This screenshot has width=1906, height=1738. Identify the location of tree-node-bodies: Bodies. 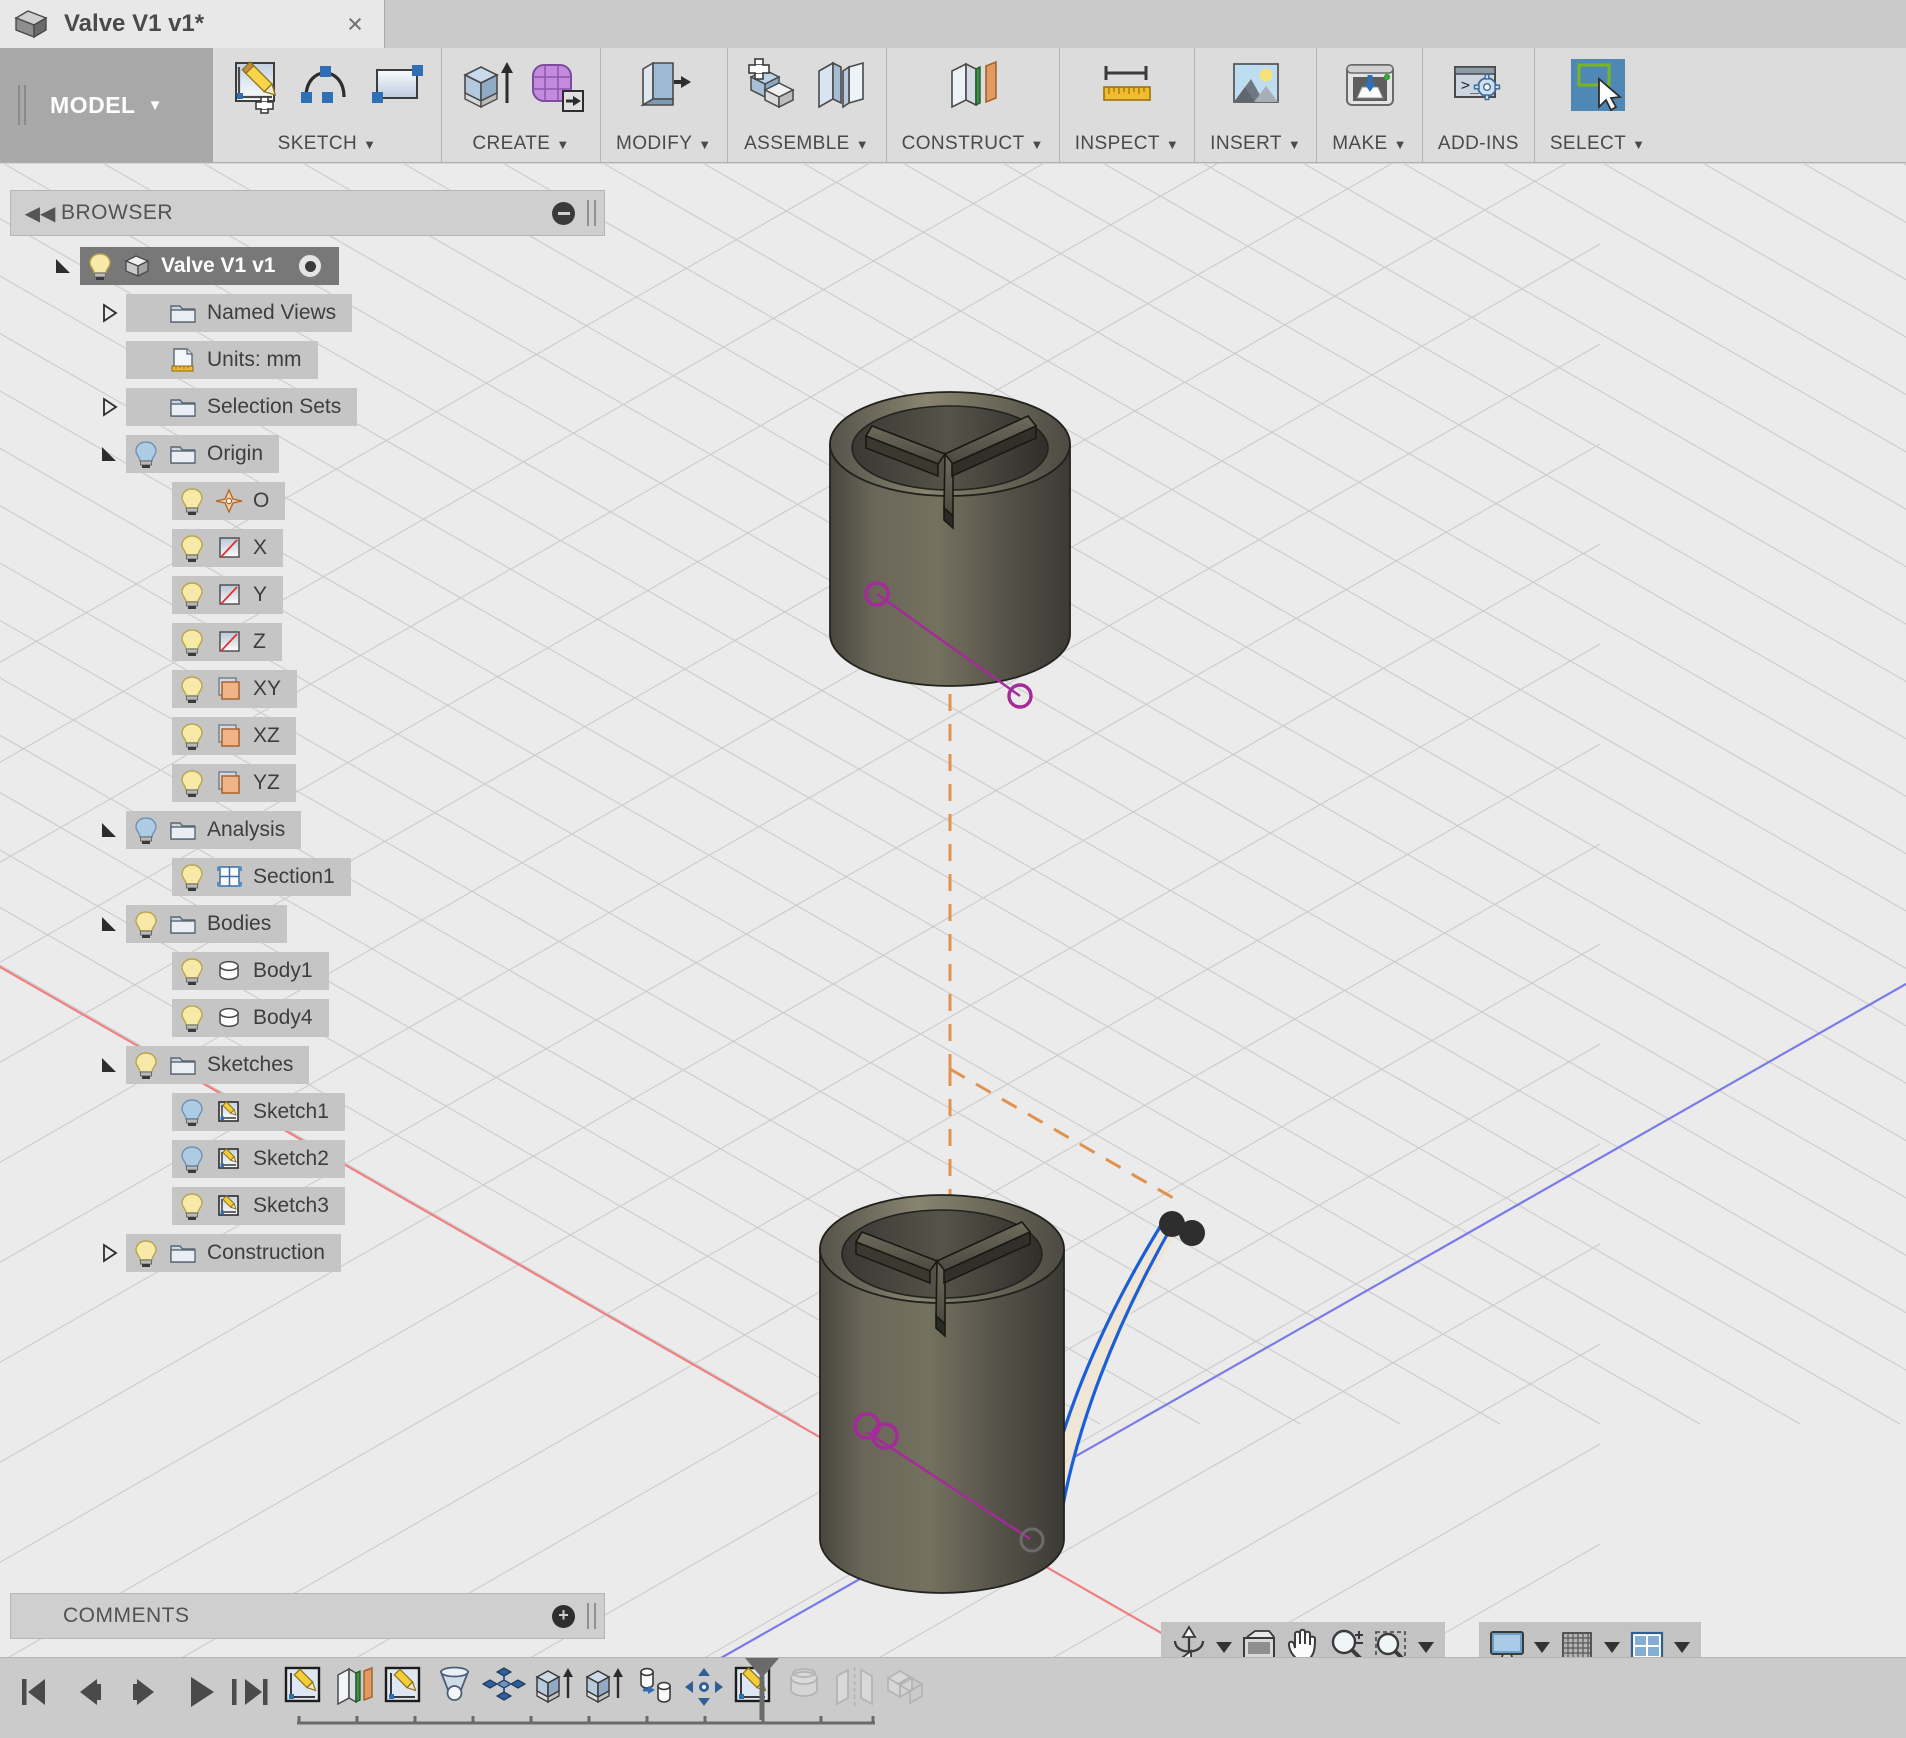
(307, 924).